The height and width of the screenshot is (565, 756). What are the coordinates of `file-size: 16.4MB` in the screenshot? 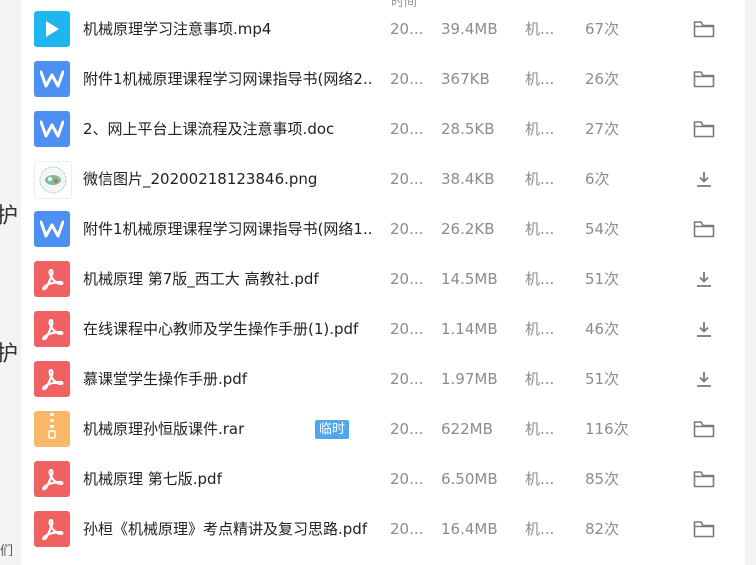 It's located at (469, 529).